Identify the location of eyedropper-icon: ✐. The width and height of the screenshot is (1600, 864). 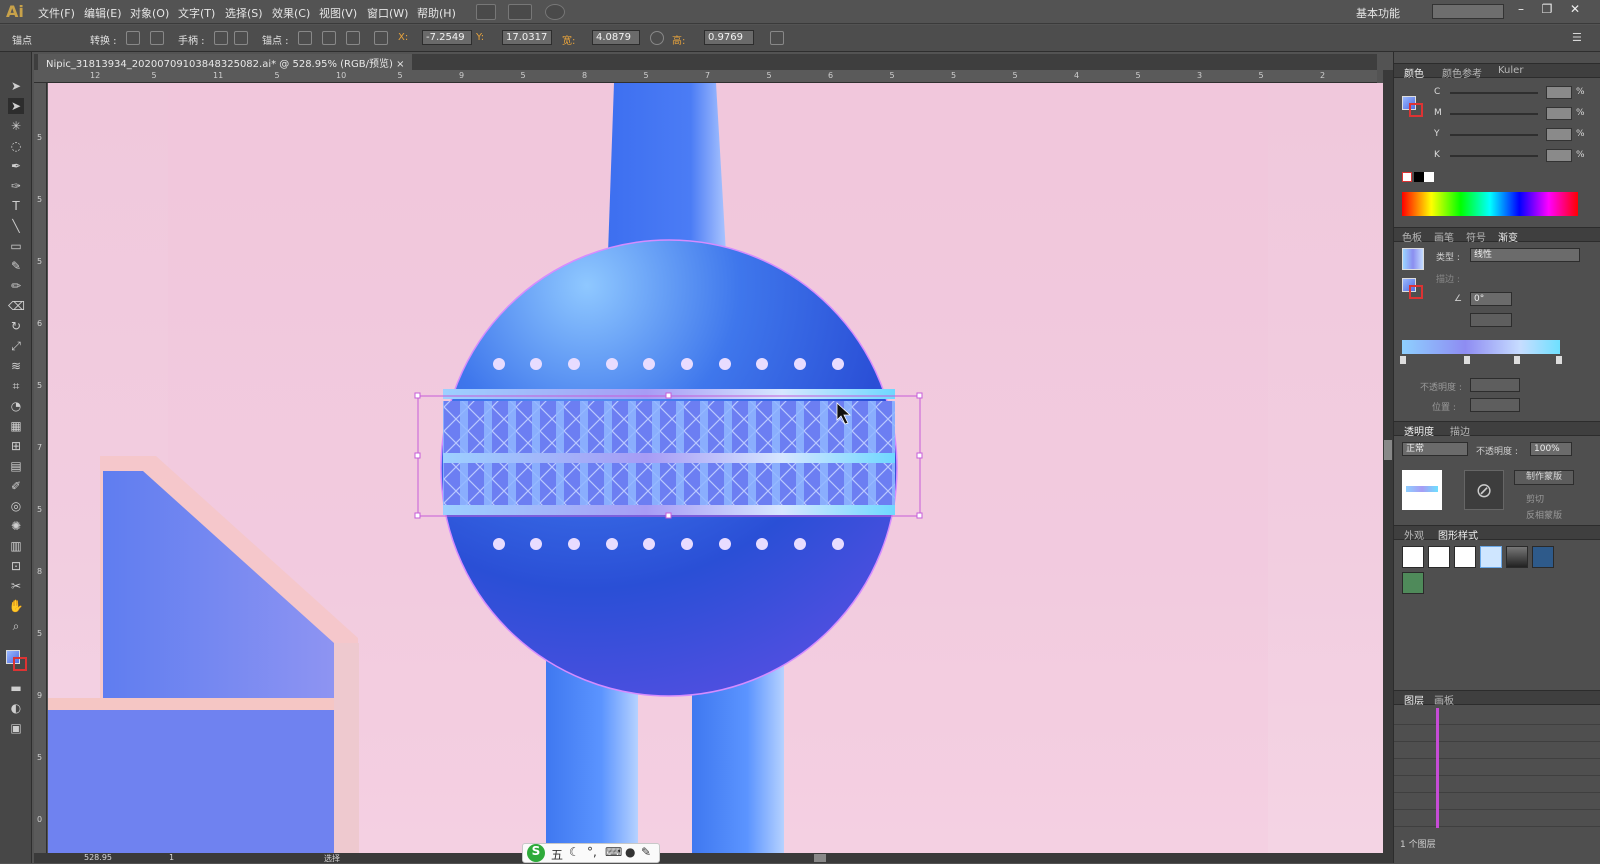
(16, 486).